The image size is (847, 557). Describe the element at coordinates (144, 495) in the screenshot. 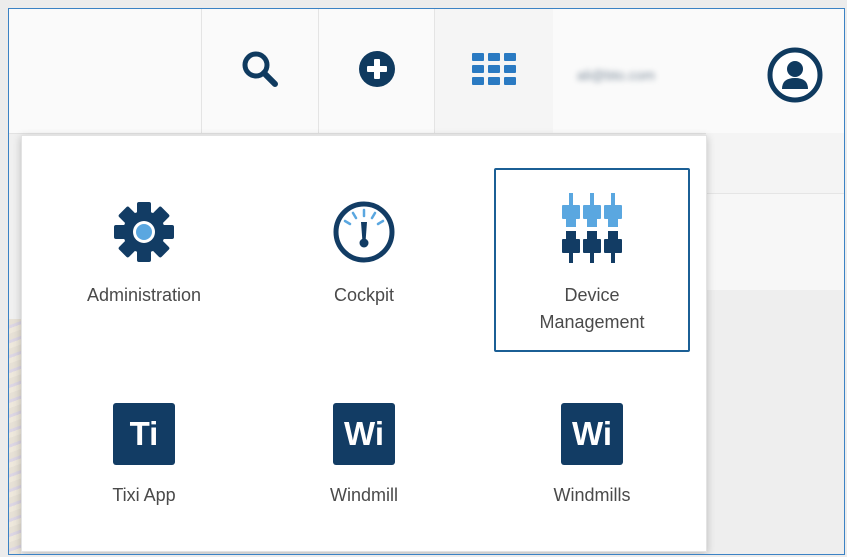

I see `app-label: Tixi App` at that location.